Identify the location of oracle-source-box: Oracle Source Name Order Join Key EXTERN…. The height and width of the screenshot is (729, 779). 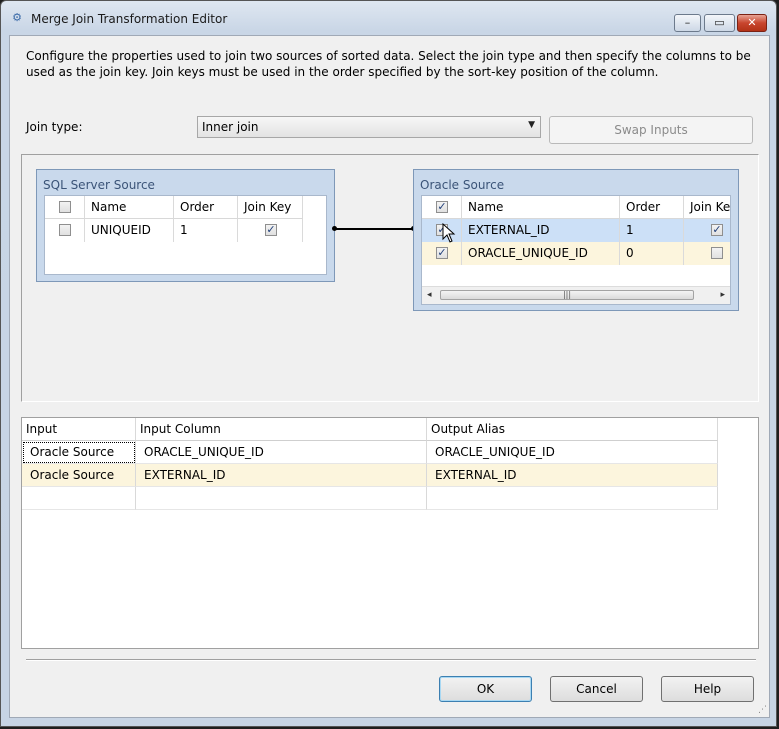
(576, 240).